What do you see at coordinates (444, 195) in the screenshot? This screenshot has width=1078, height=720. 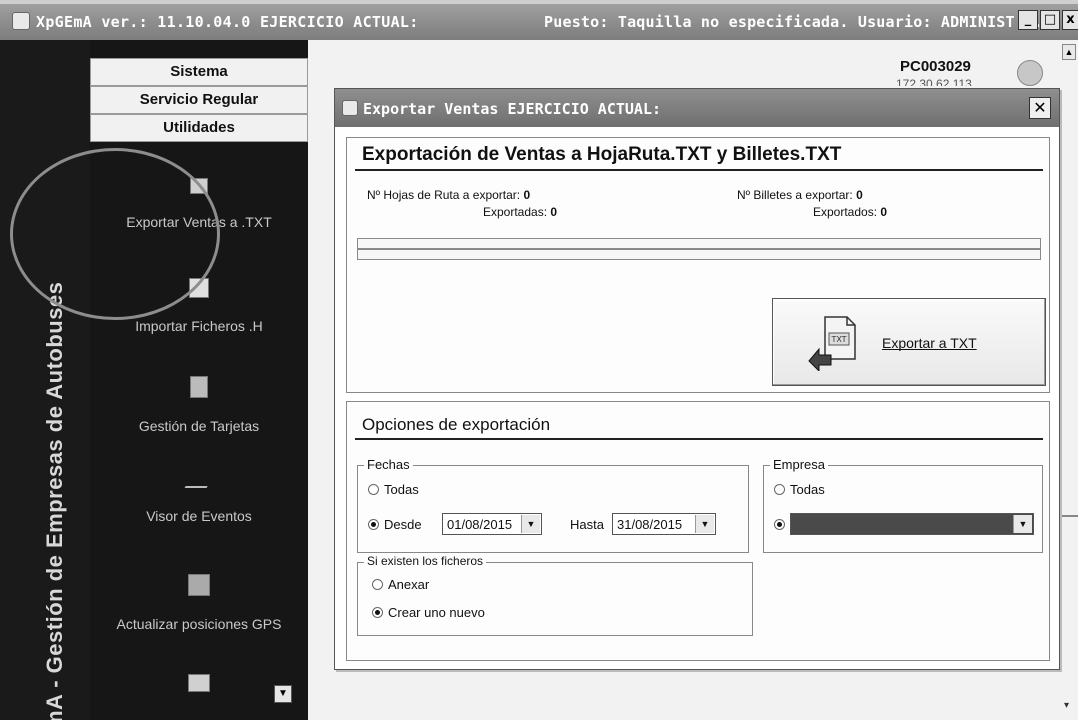 I see `hojas-label: Nº Hojas de Ruta a exportar:` at bounding box center [444, 195].